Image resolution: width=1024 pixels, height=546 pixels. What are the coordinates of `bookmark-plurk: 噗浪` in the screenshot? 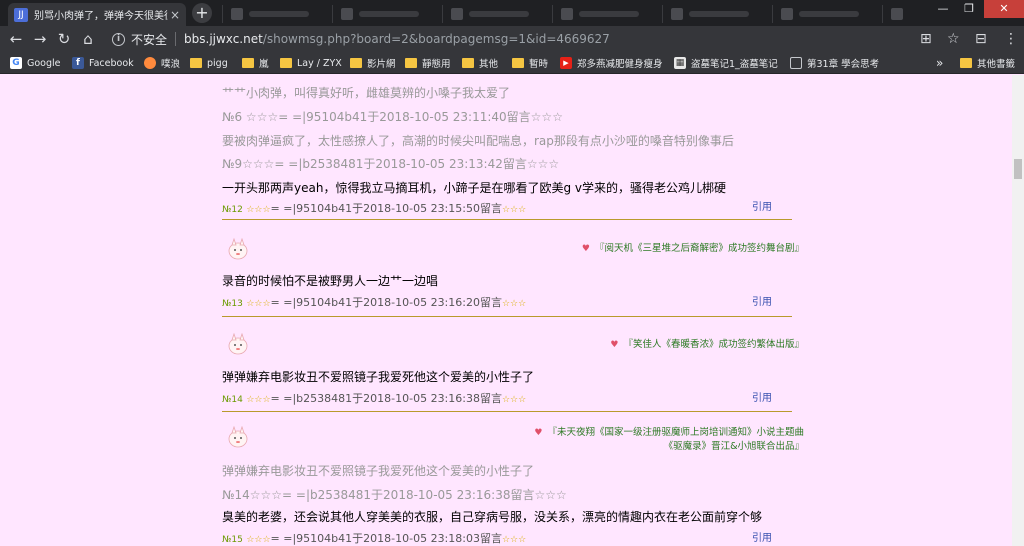 It's located at (162, 63).